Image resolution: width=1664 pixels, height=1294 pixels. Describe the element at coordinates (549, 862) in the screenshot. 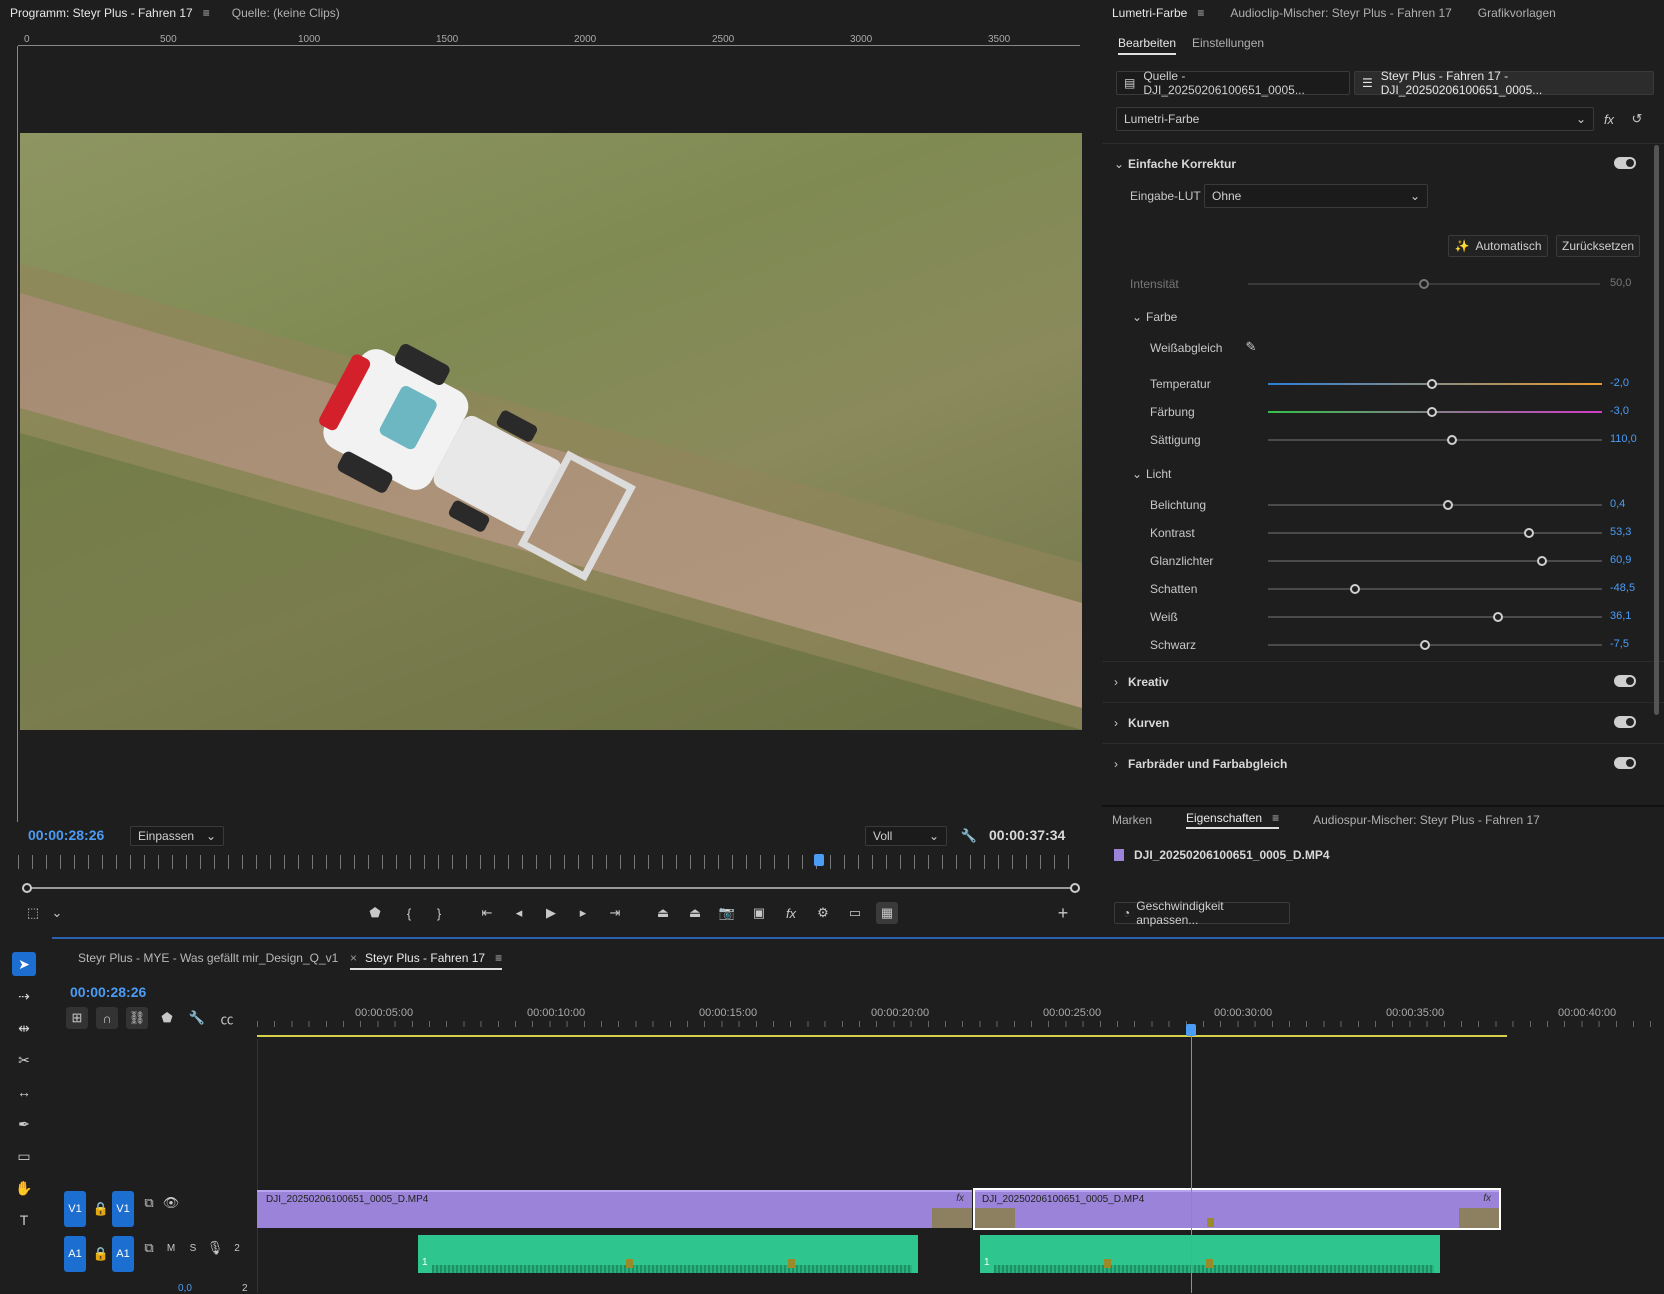

I see `monitor-time-ruler` at that location.